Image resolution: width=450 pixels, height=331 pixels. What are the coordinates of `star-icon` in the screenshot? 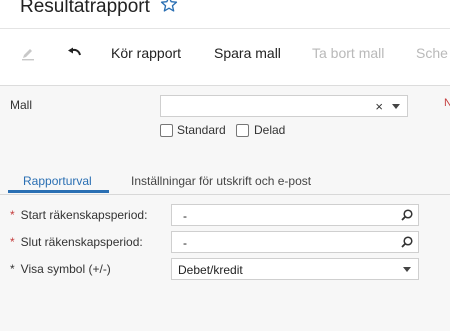 It's located at (169, 6).